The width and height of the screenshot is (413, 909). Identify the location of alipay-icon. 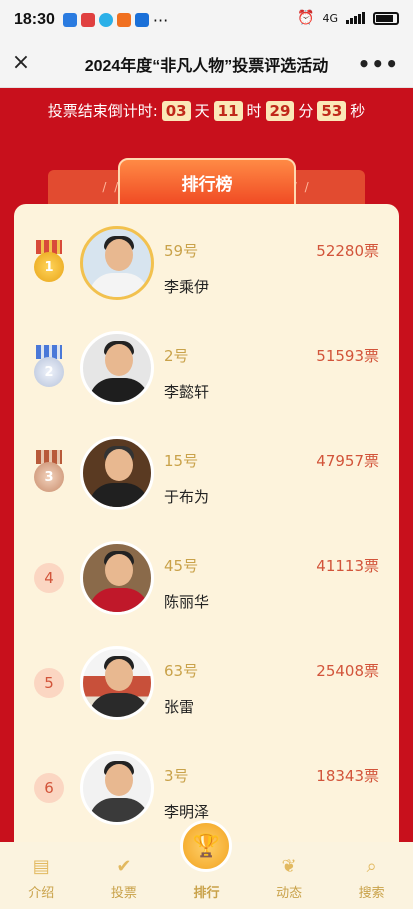
(69, 20).